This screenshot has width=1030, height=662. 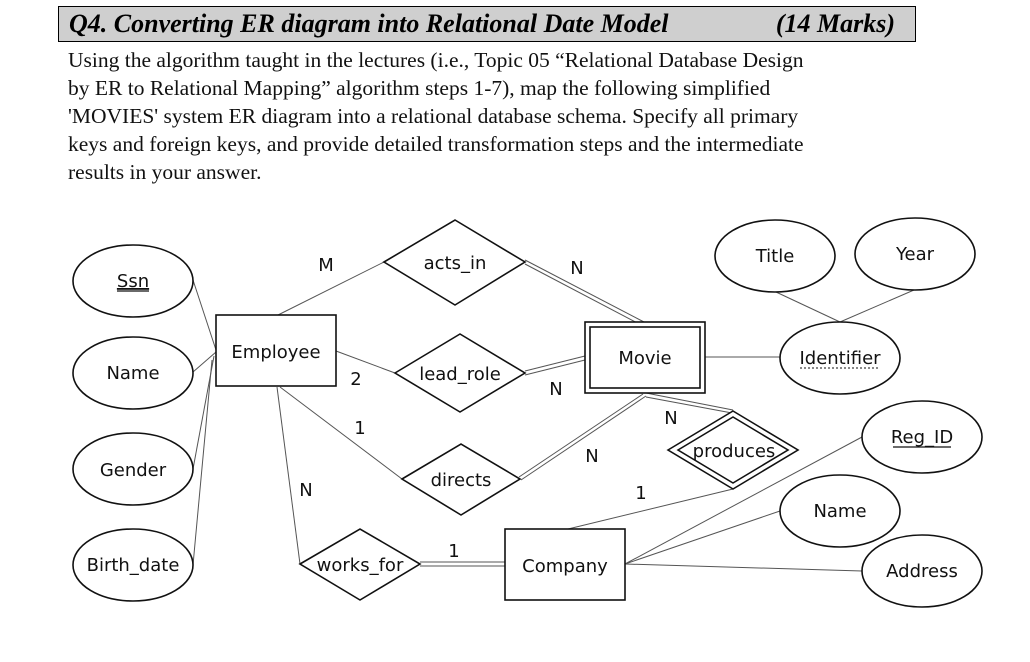 What do you see at coordinates (341, 433) in the screenshot?
I see `line-employee-directs` at bounding box center [341, 433].